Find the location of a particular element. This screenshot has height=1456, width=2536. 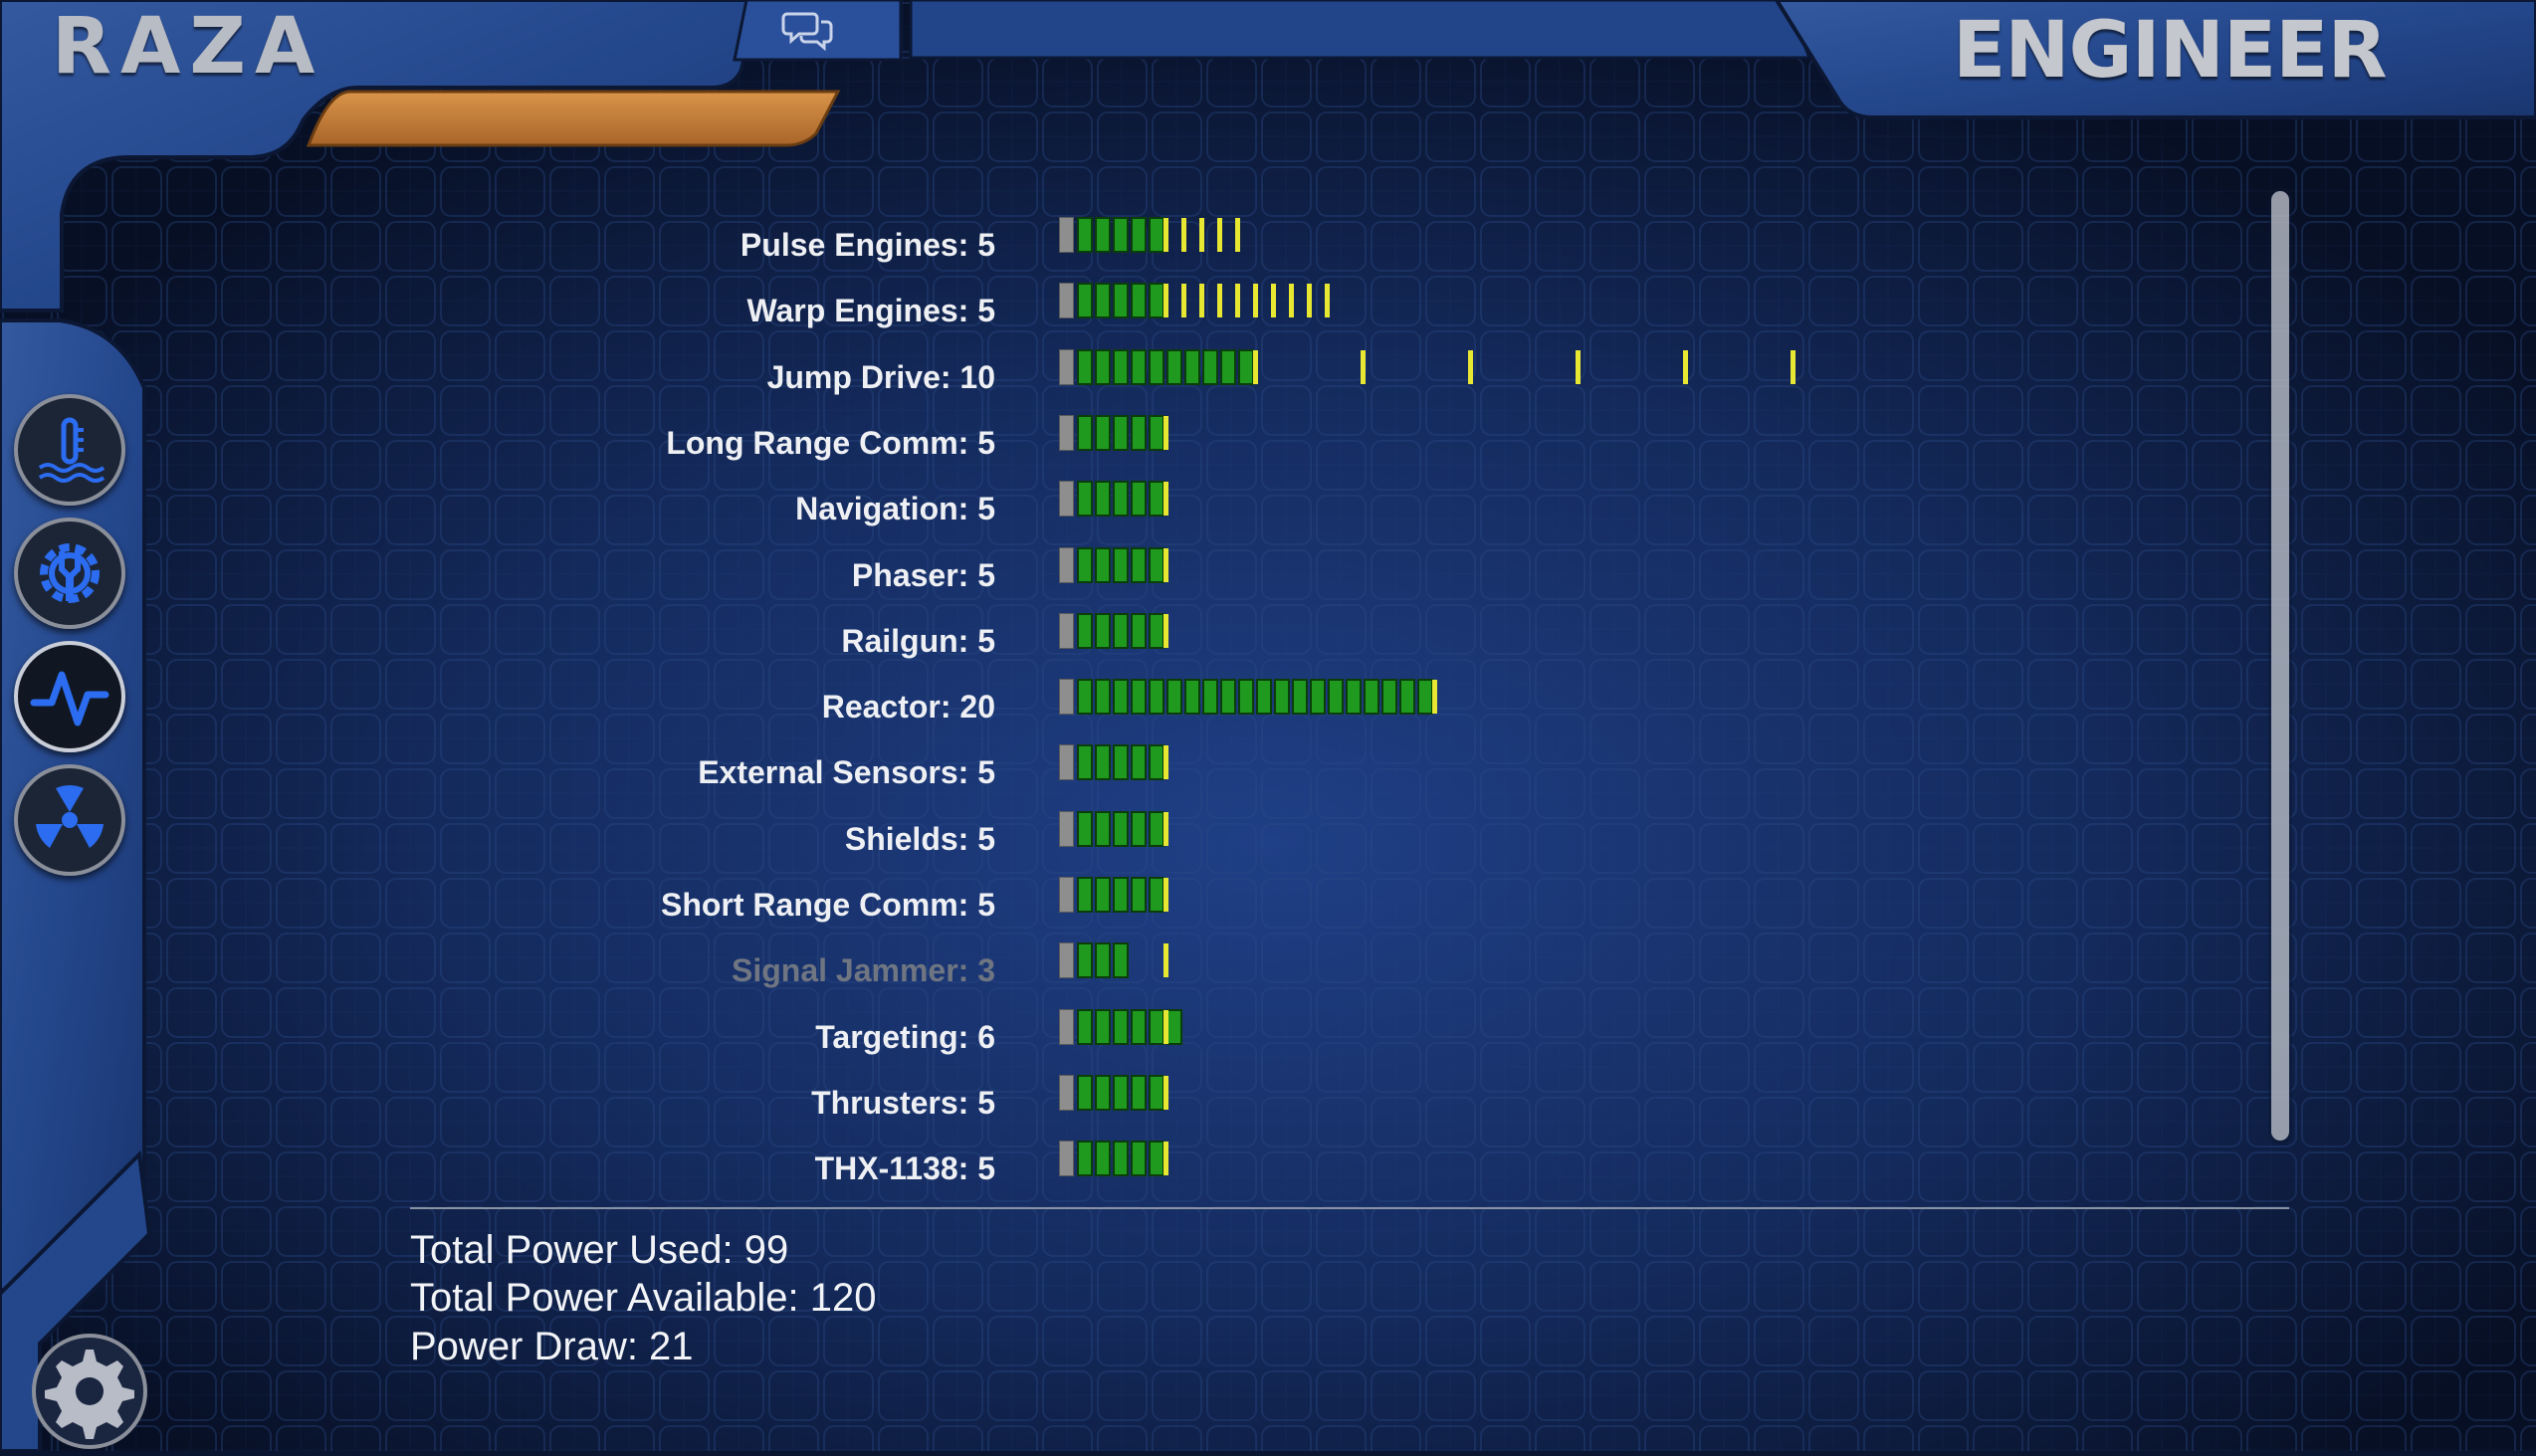

comm-button is located at coordinates (808, 29).